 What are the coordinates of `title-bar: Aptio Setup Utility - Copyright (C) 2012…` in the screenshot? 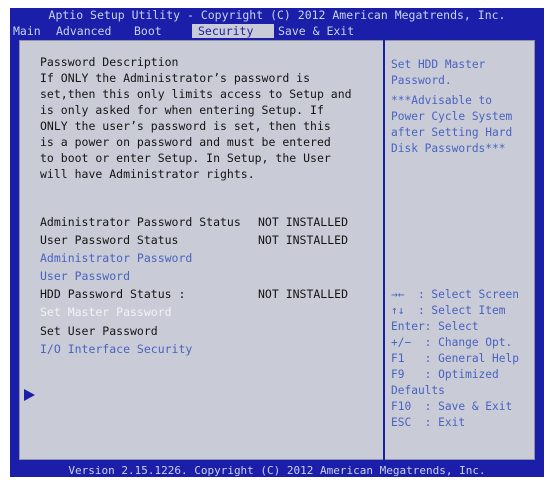 It's located at (277, 15).